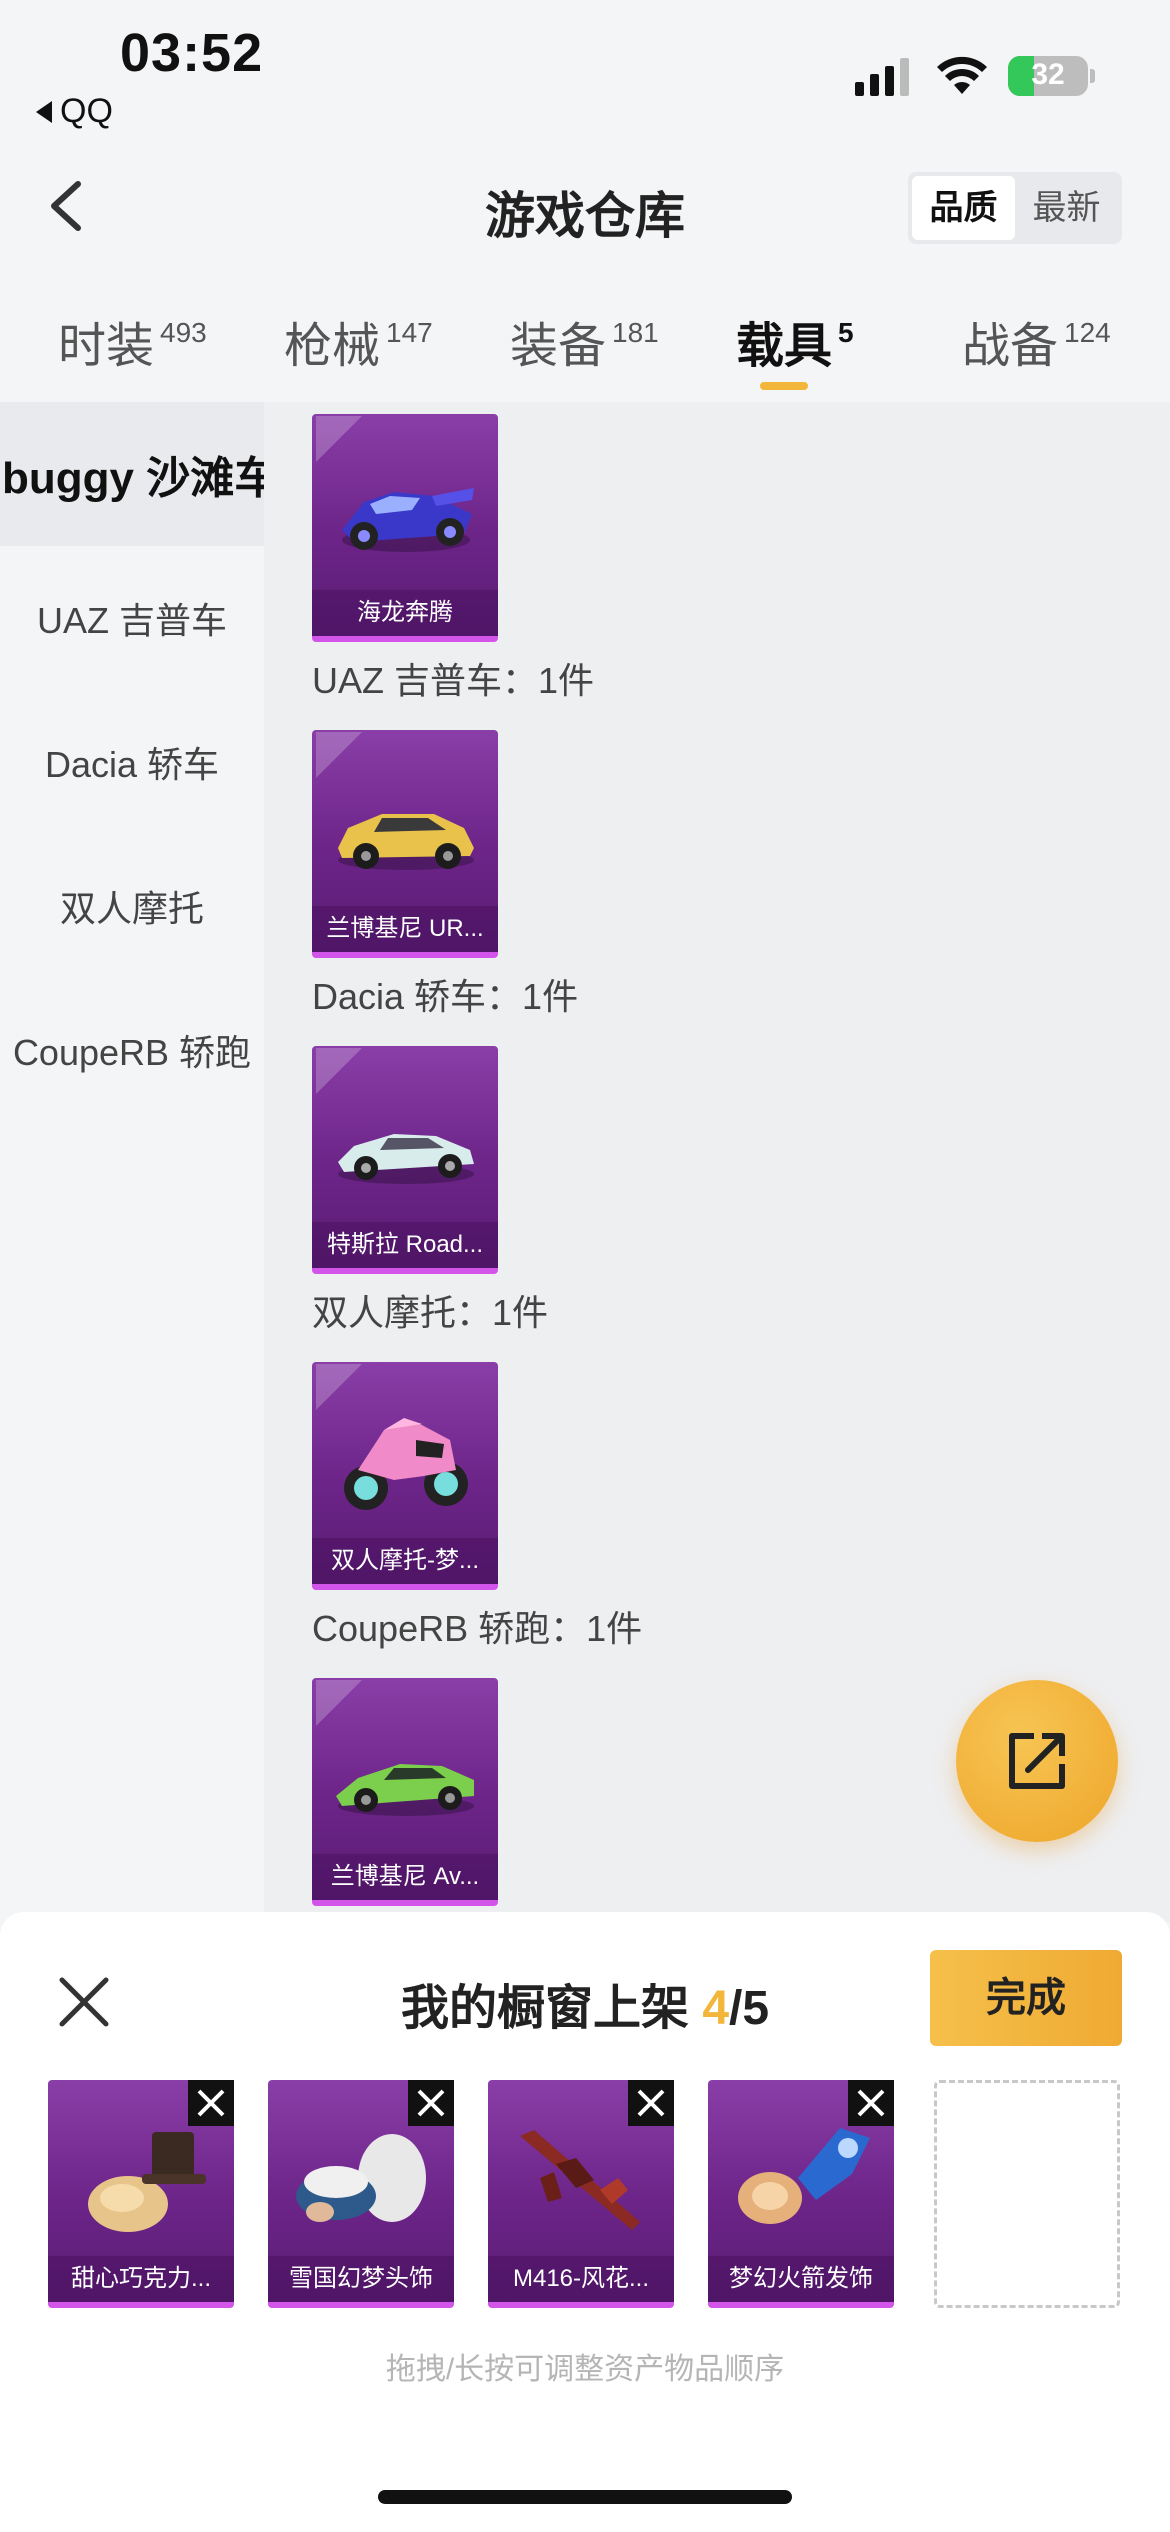 The height and width of the screenshot is (2532, 1170). I want to click on sort-toggle: 品质 最新, so click(1015, 208).